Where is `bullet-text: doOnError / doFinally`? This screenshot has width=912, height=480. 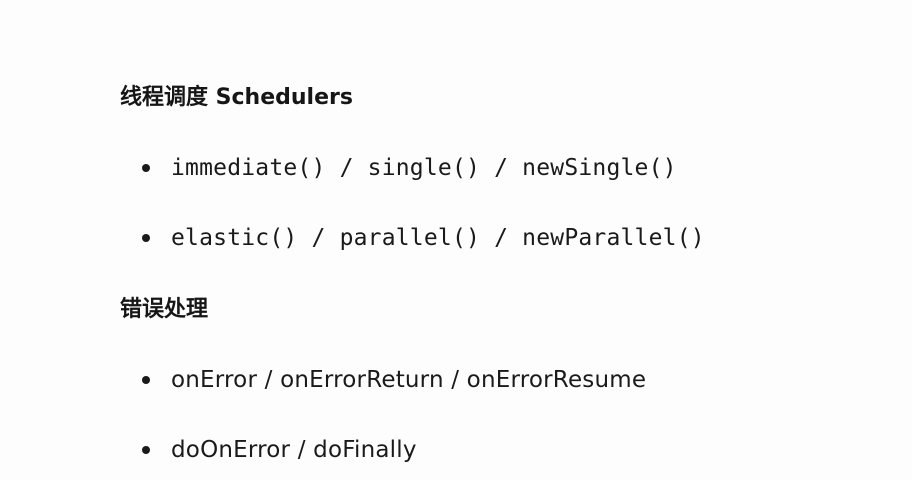 bullet-text: doOnError / doFinally is located at coordinates (294, 450).